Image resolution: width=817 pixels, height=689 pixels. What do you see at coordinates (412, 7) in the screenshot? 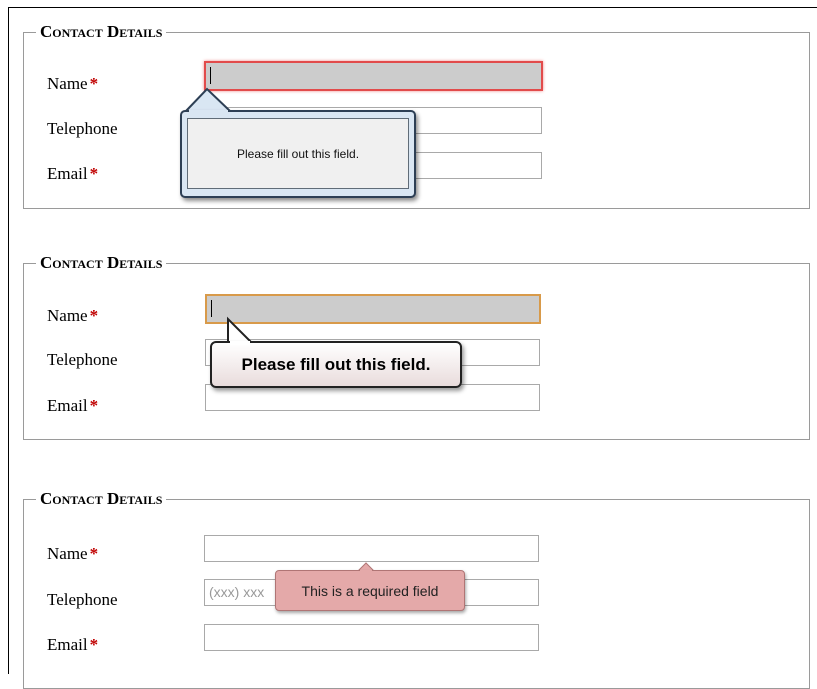
I see `window-border-top` at bounding box center [412, 7].